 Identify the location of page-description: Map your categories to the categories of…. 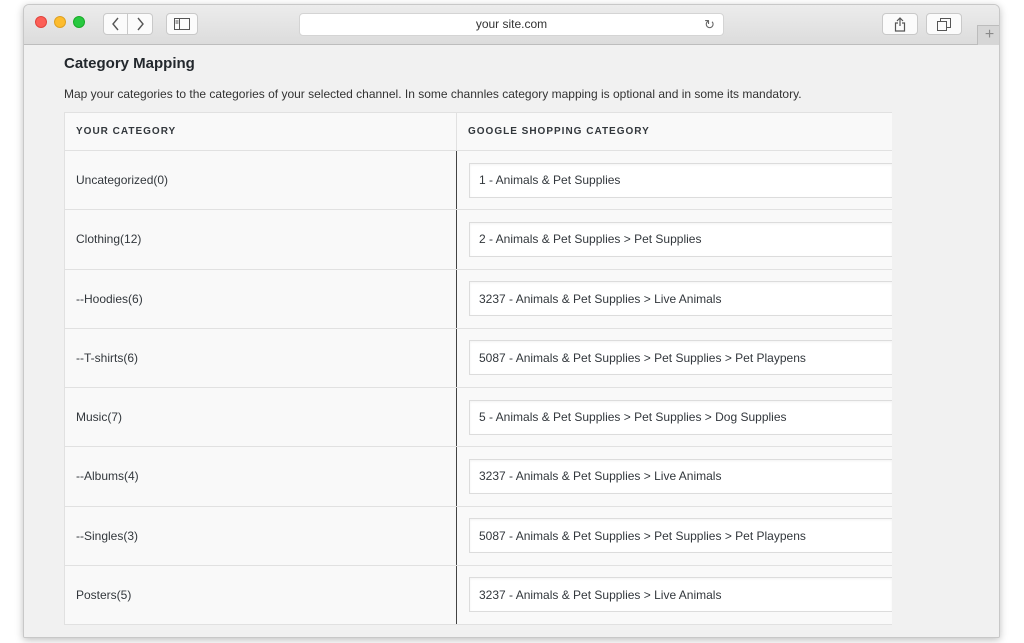
(433, 94).